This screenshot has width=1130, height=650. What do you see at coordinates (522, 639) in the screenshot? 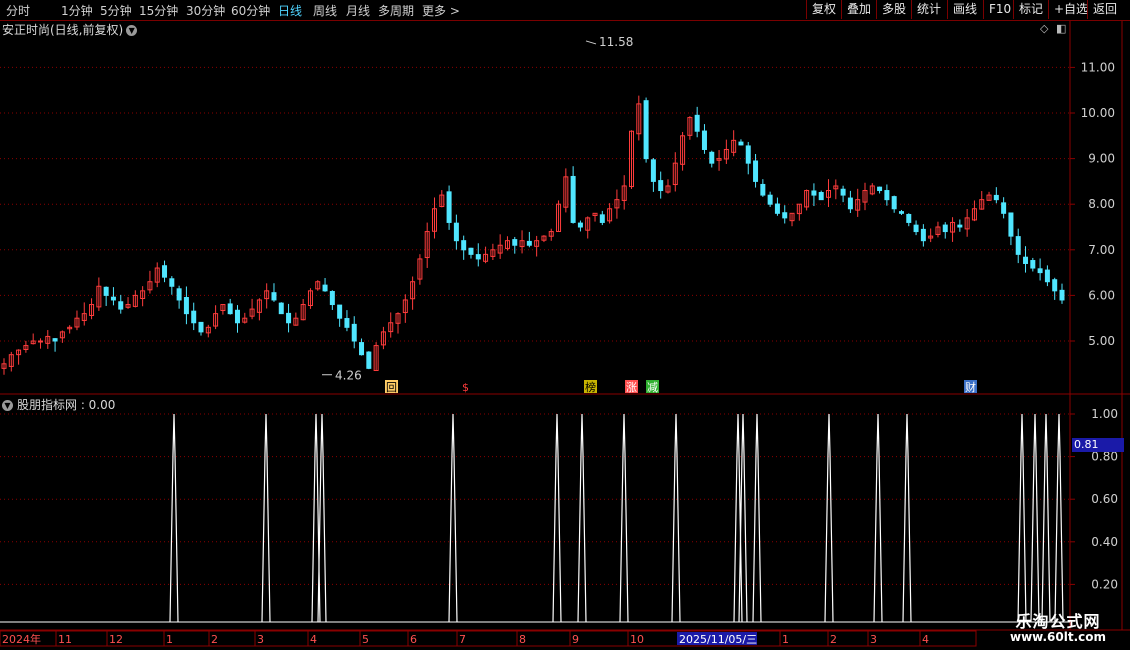
I see `date-tick-label: 8` at bounding box center [522, 639].